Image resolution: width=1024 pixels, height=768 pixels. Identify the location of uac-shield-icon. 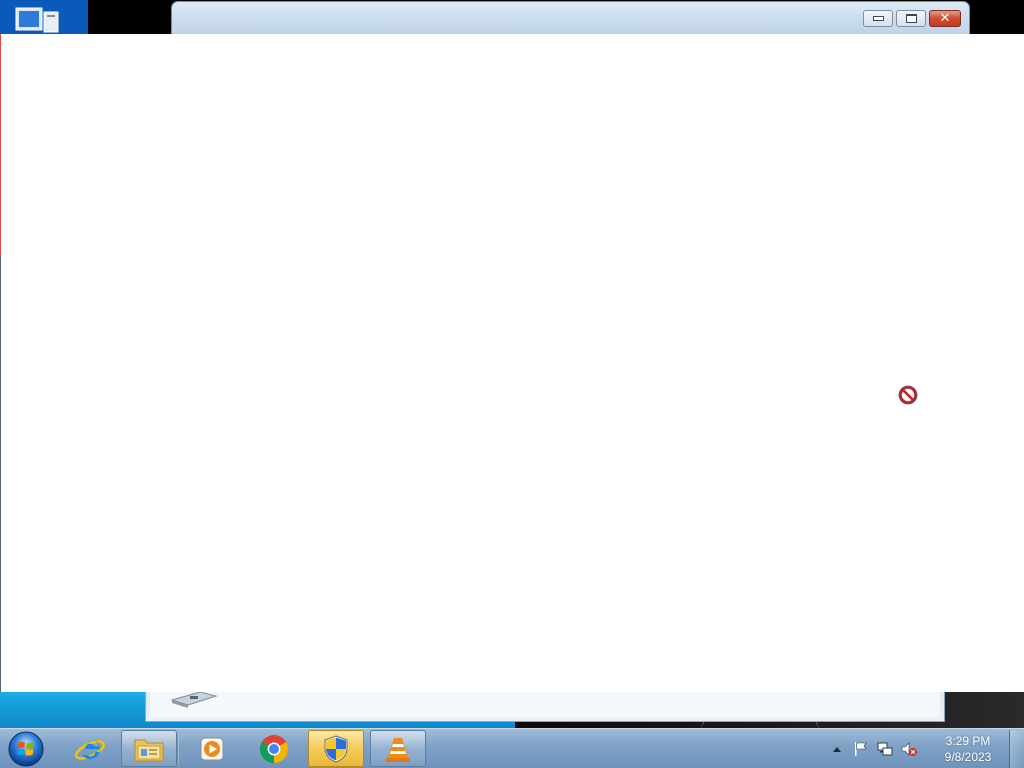
(336, 748).